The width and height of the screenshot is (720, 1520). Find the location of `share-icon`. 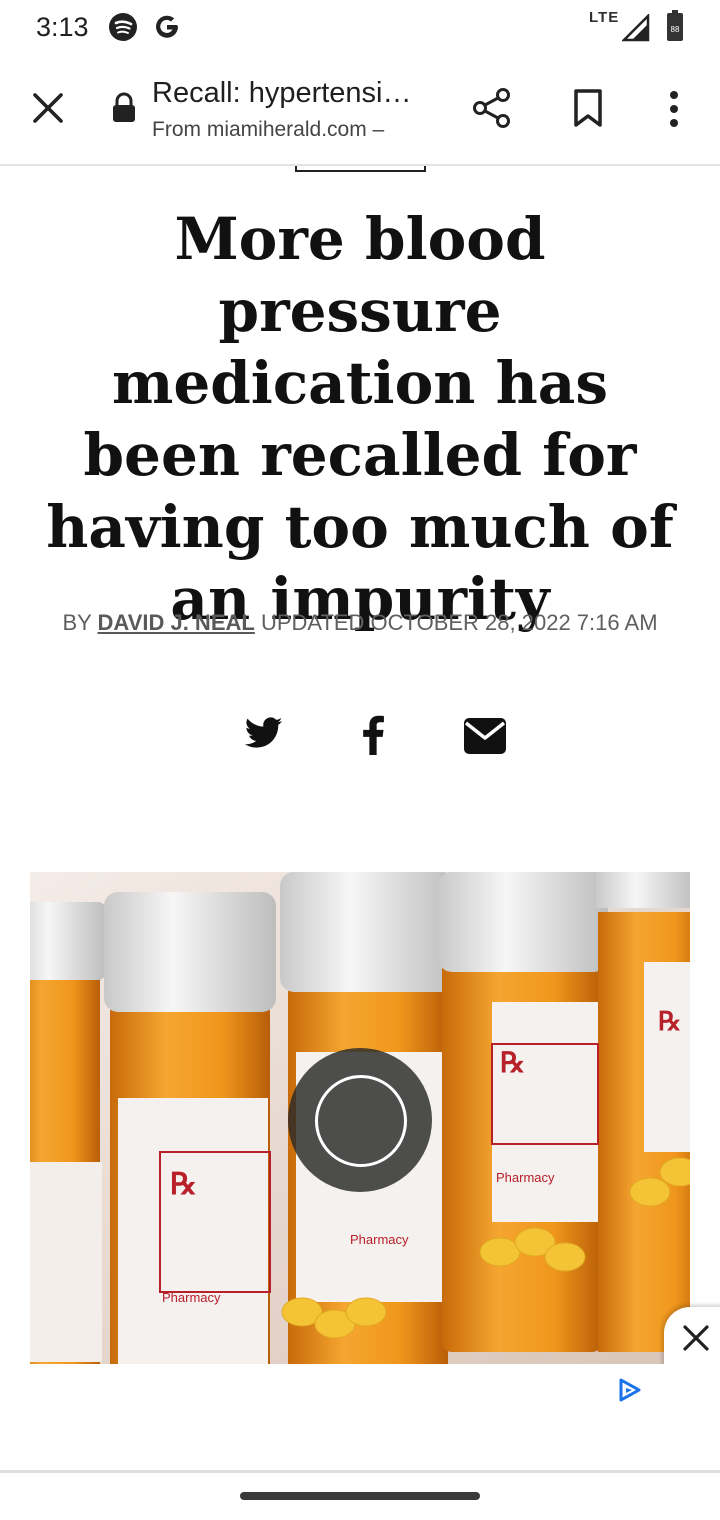

share-icon is located at coordinates (492, 108).